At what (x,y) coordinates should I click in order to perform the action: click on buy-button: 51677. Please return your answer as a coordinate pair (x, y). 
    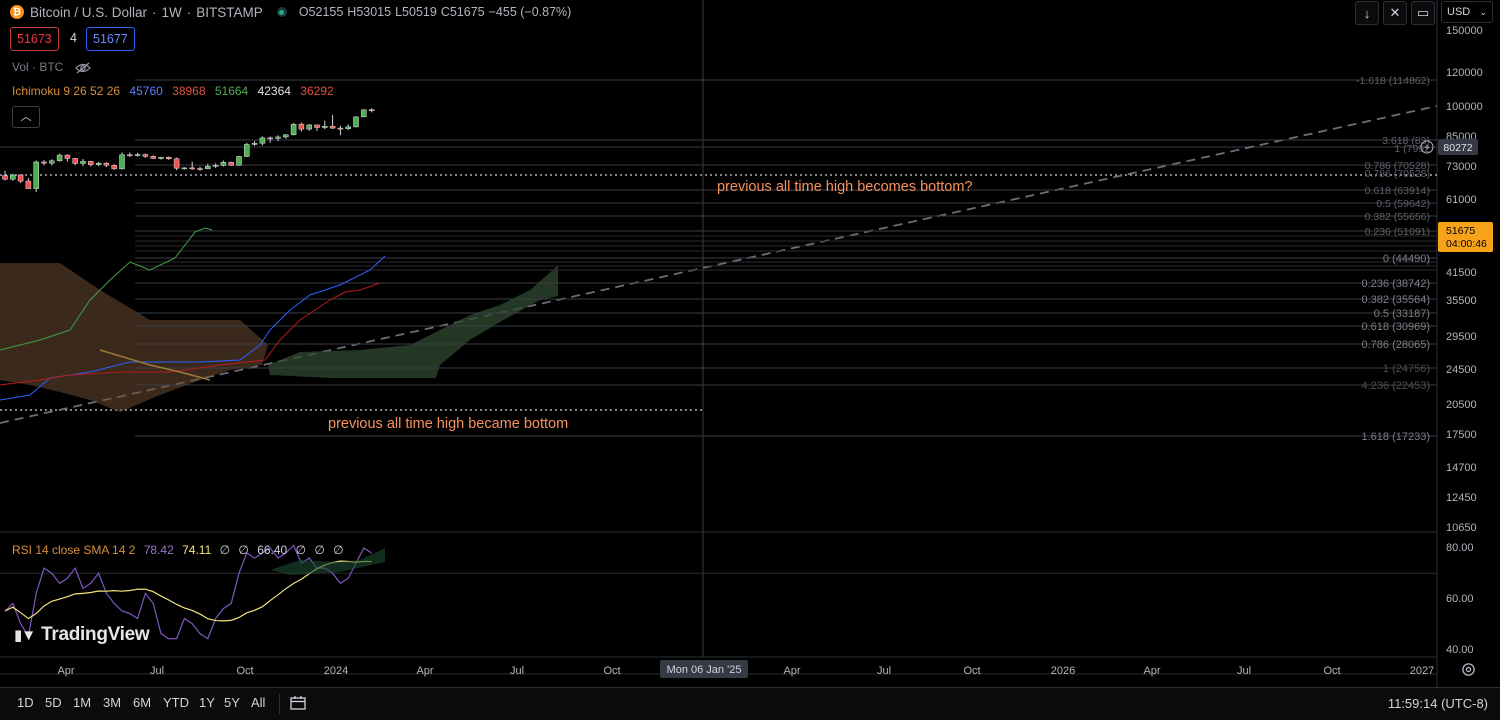
    Looking at the image, I should click on (110, 39).